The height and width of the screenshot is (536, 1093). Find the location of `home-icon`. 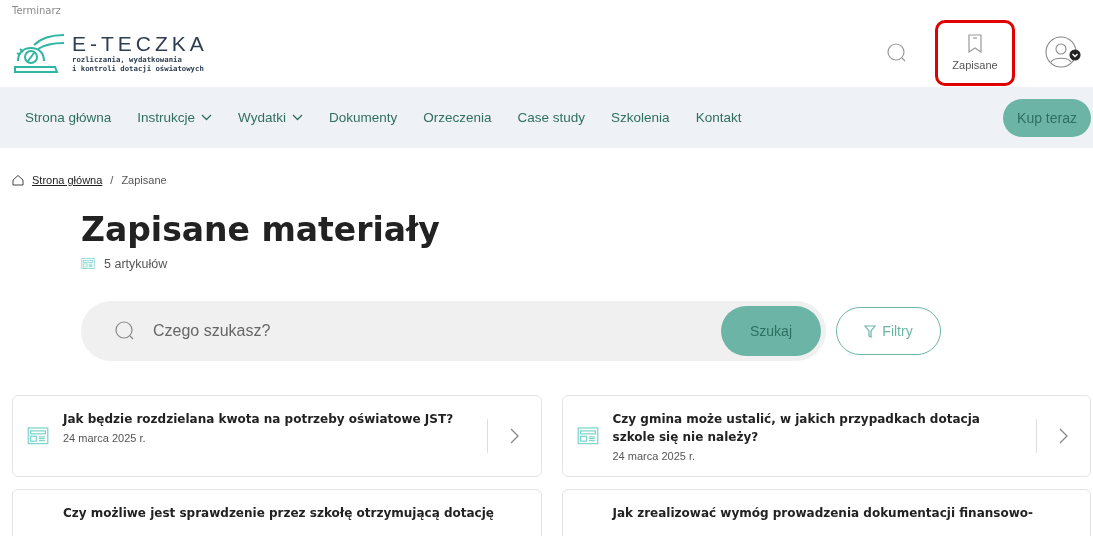

home-icon is located at coordinates (18, 180).